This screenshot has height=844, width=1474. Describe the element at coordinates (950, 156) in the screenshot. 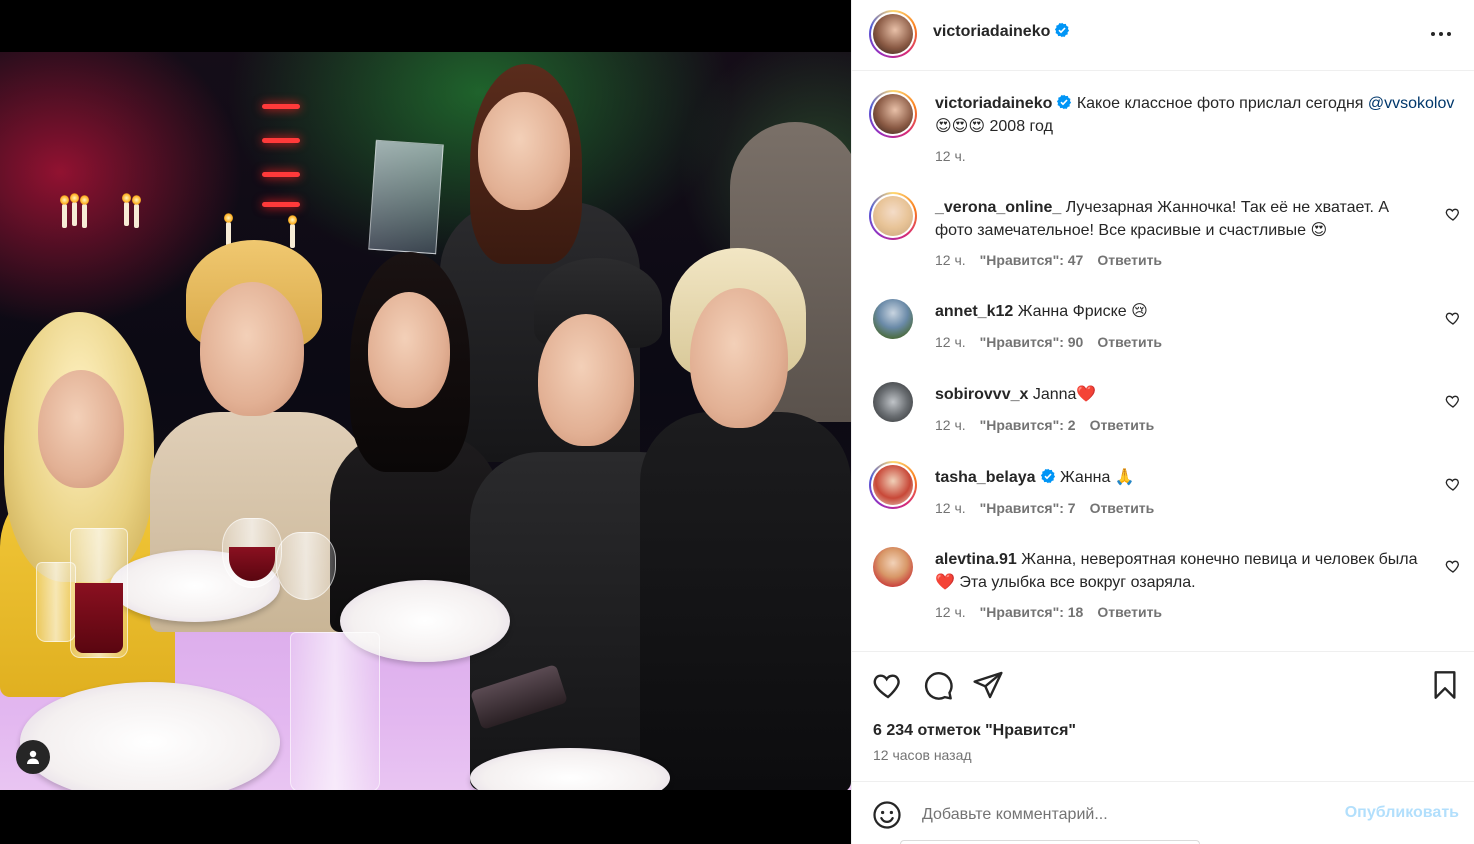

I see `caption-time: 12 ч.` at that location.